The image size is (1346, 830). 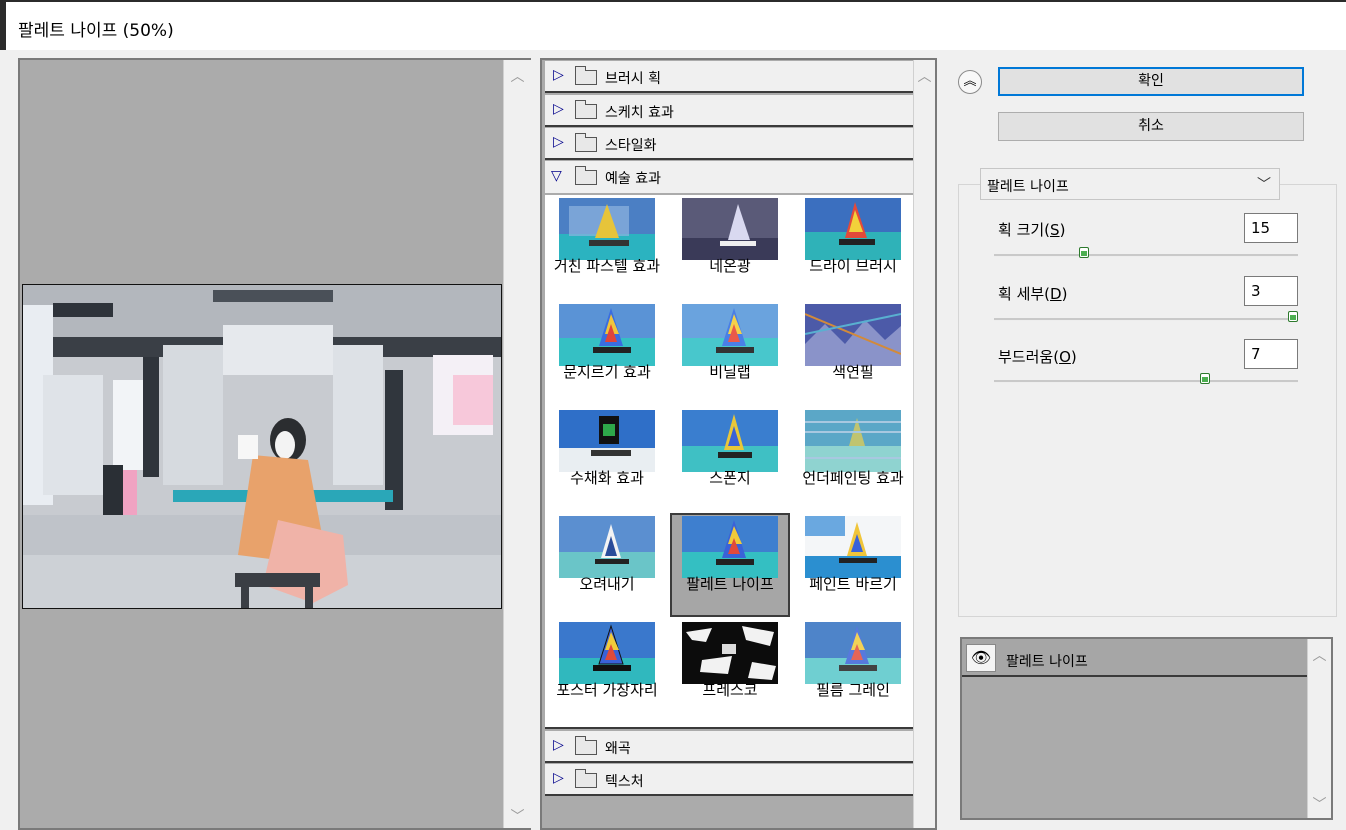 I want to click on filter-thumb: 페인트 바르기, so click(x=853, y=565).